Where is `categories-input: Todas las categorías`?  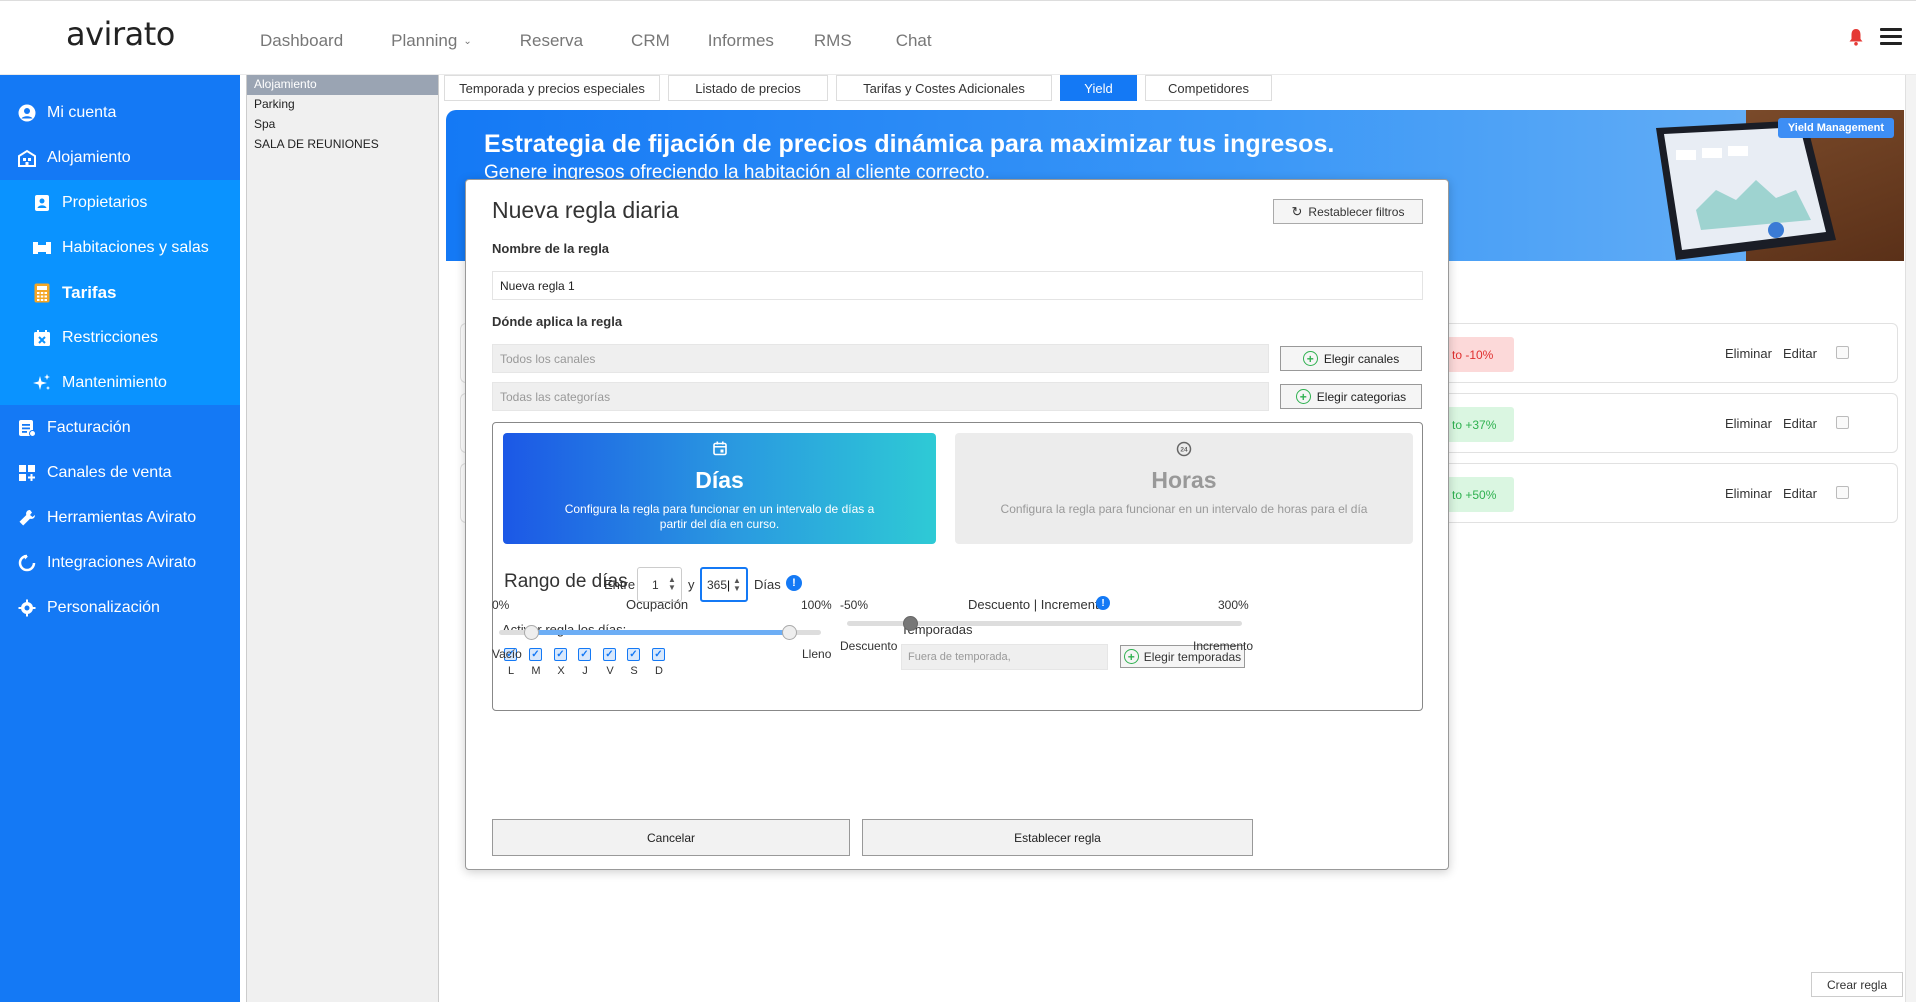 categories-input: Todas las categorías is located at coordinates (880, 396).